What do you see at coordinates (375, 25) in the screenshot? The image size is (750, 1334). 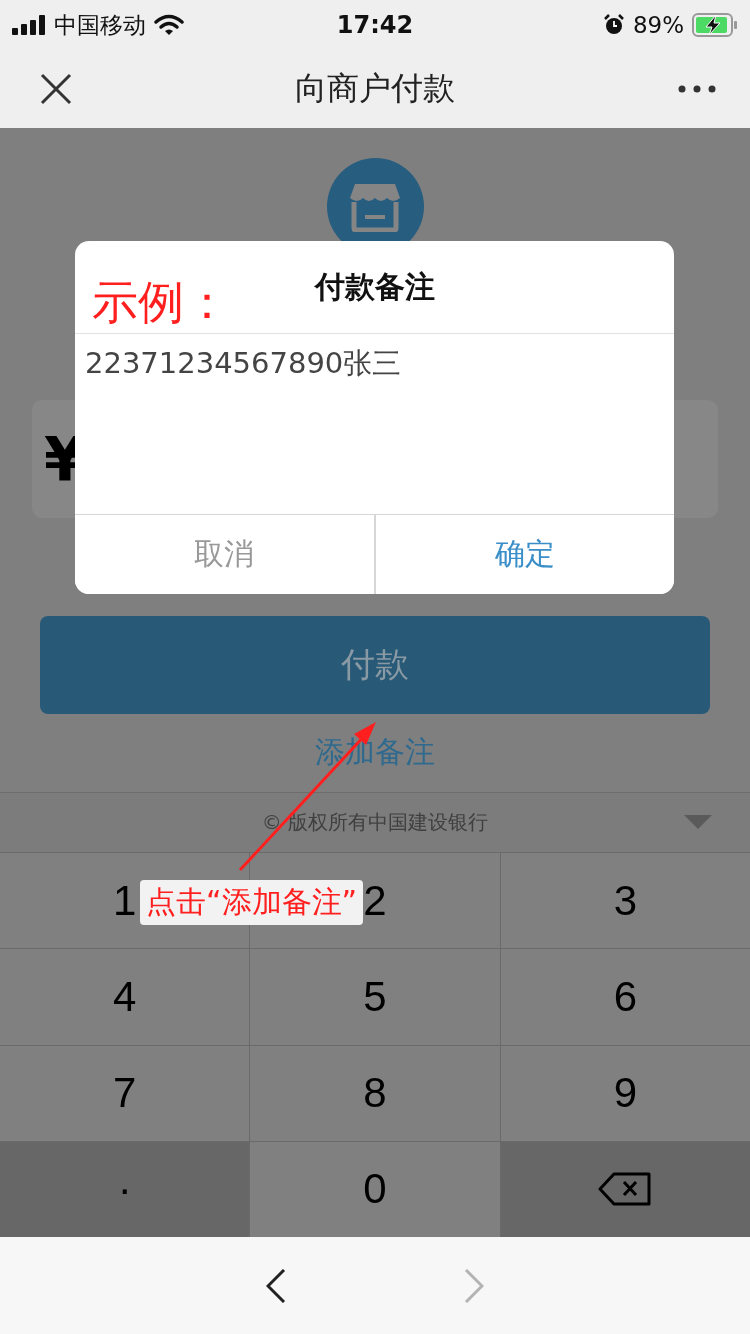 I see `clock-time: 17:42` at bounding box center [375, 25].